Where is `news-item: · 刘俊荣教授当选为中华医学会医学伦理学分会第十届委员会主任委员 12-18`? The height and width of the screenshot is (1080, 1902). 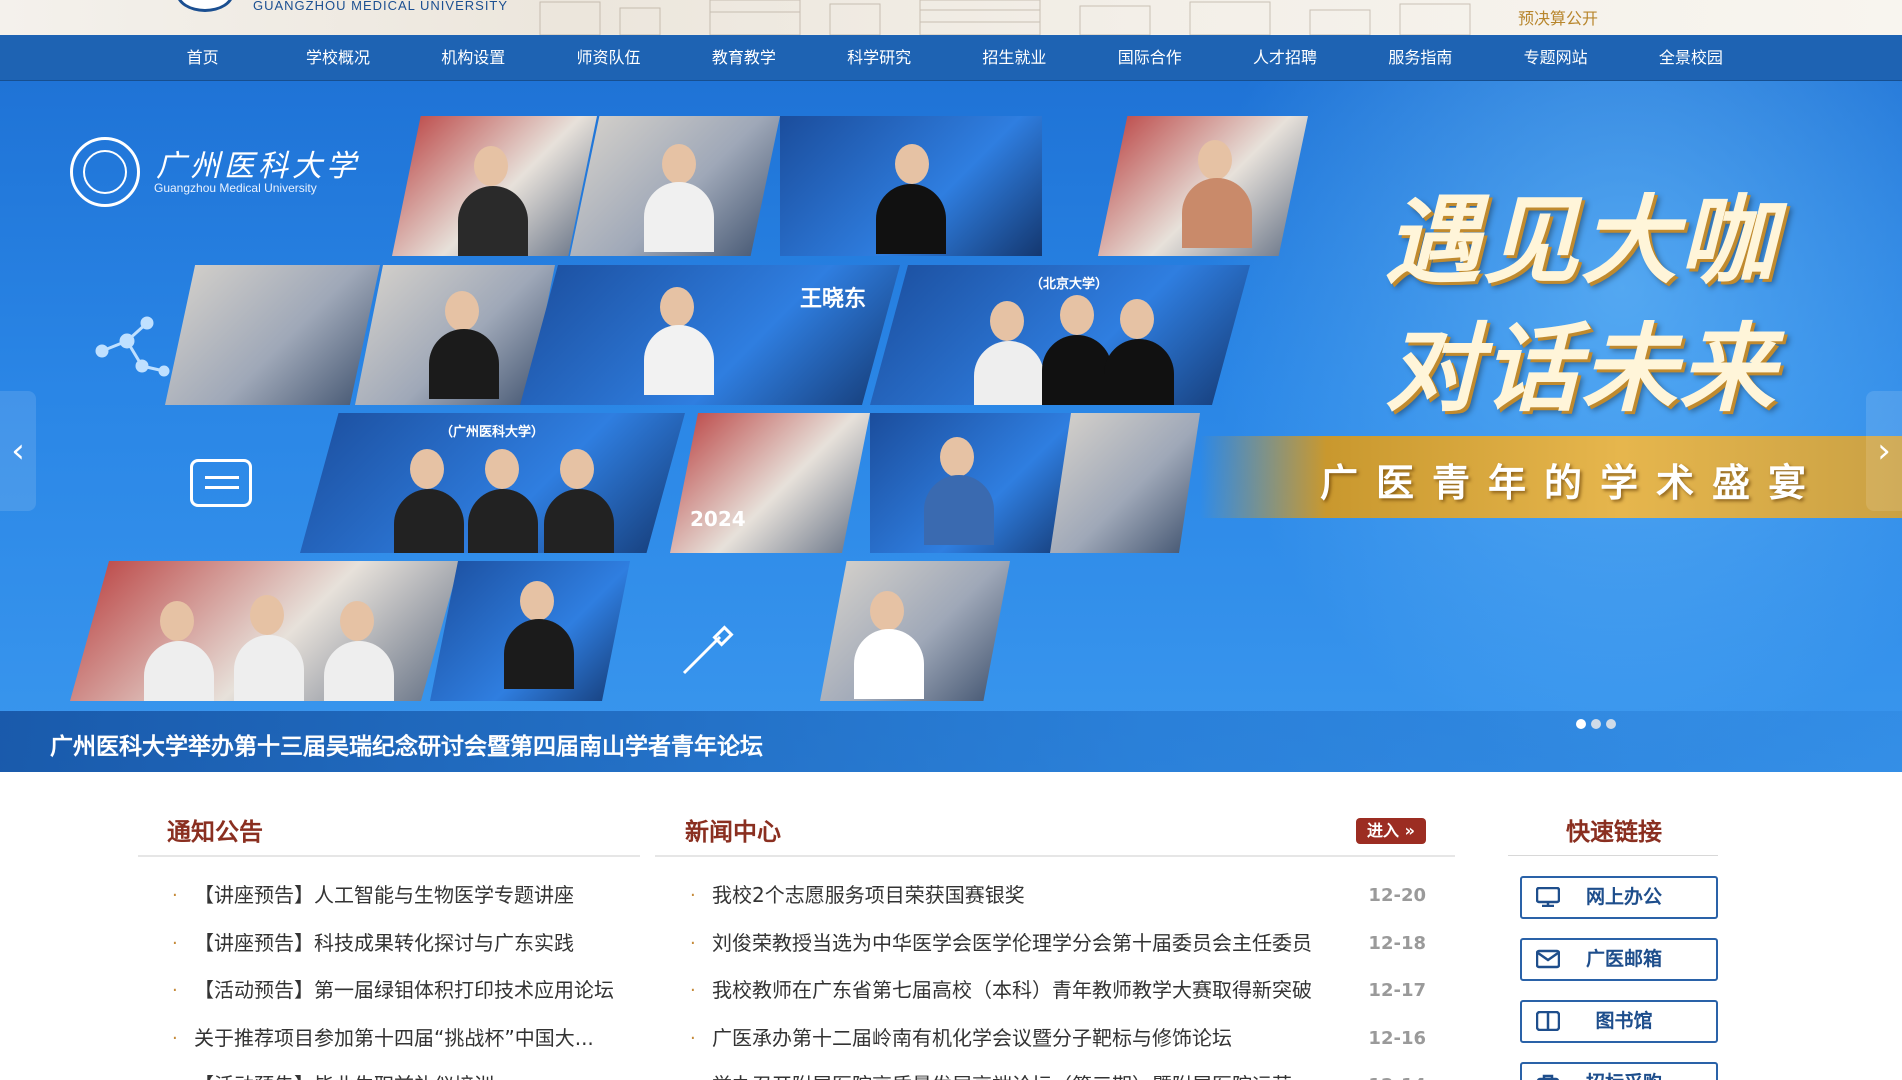 news-item: · 刘俊荣教授当选为中华医学会医学伦理学分会第十届委员会主任委员 12-18 is located at coordinates (1058, 944).